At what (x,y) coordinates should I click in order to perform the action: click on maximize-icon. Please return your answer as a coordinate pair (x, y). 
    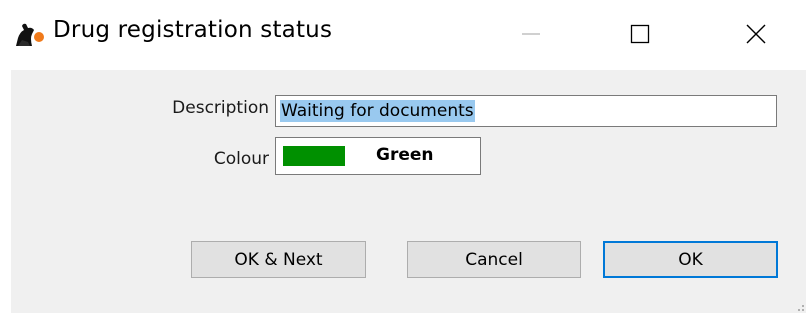
    Looking at the image, I should click on (640, 34).